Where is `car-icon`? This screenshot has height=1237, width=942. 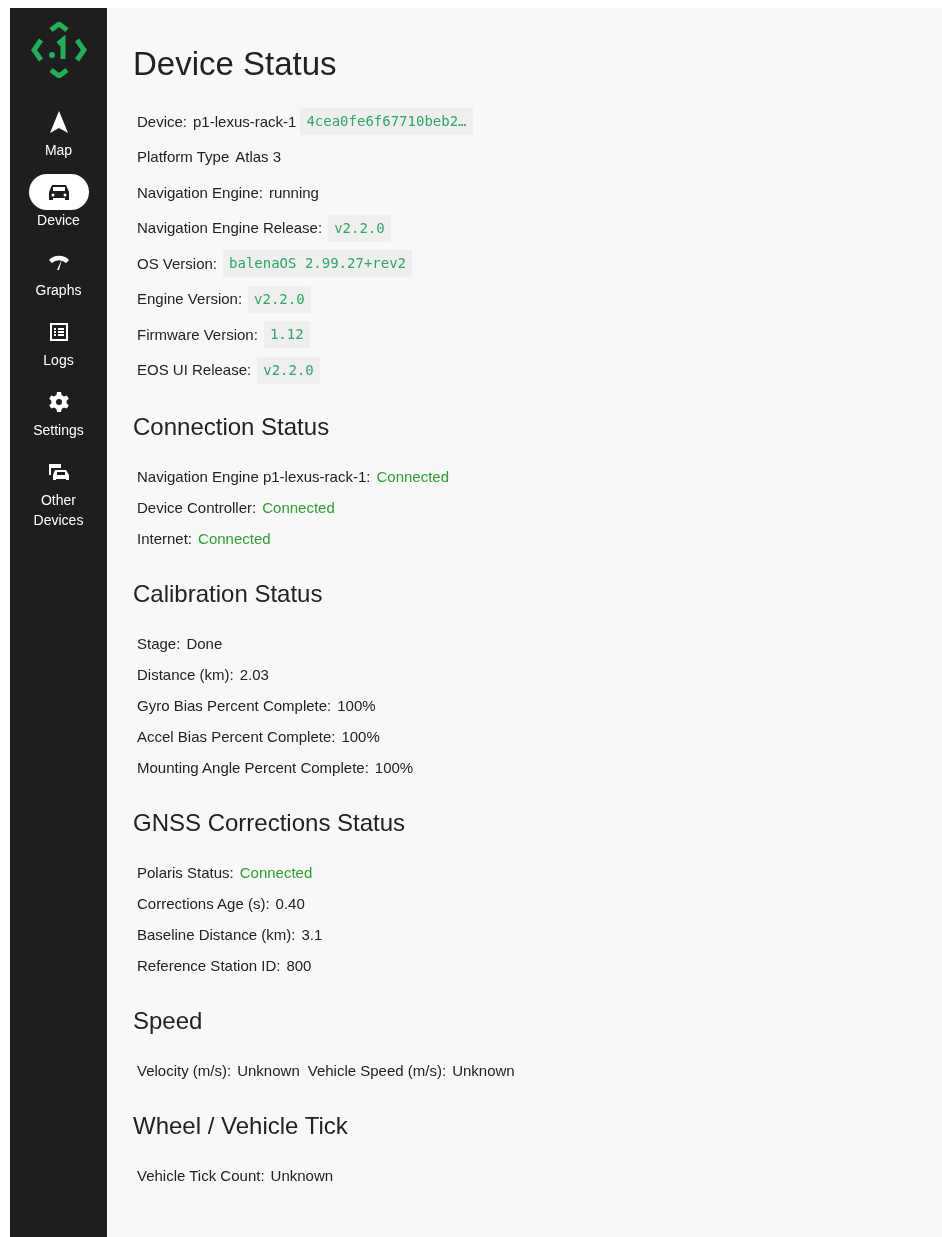
car-icon is located at coordinates (58, 192).